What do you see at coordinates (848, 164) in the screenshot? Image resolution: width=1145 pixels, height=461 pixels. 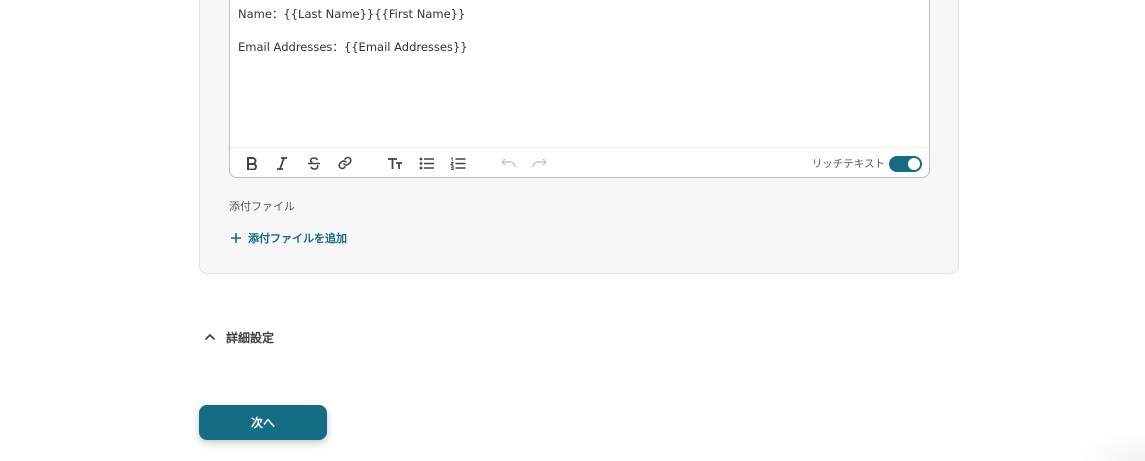 I see `rich-text-label: リッチテキスト` at bounding box center [848, 164].